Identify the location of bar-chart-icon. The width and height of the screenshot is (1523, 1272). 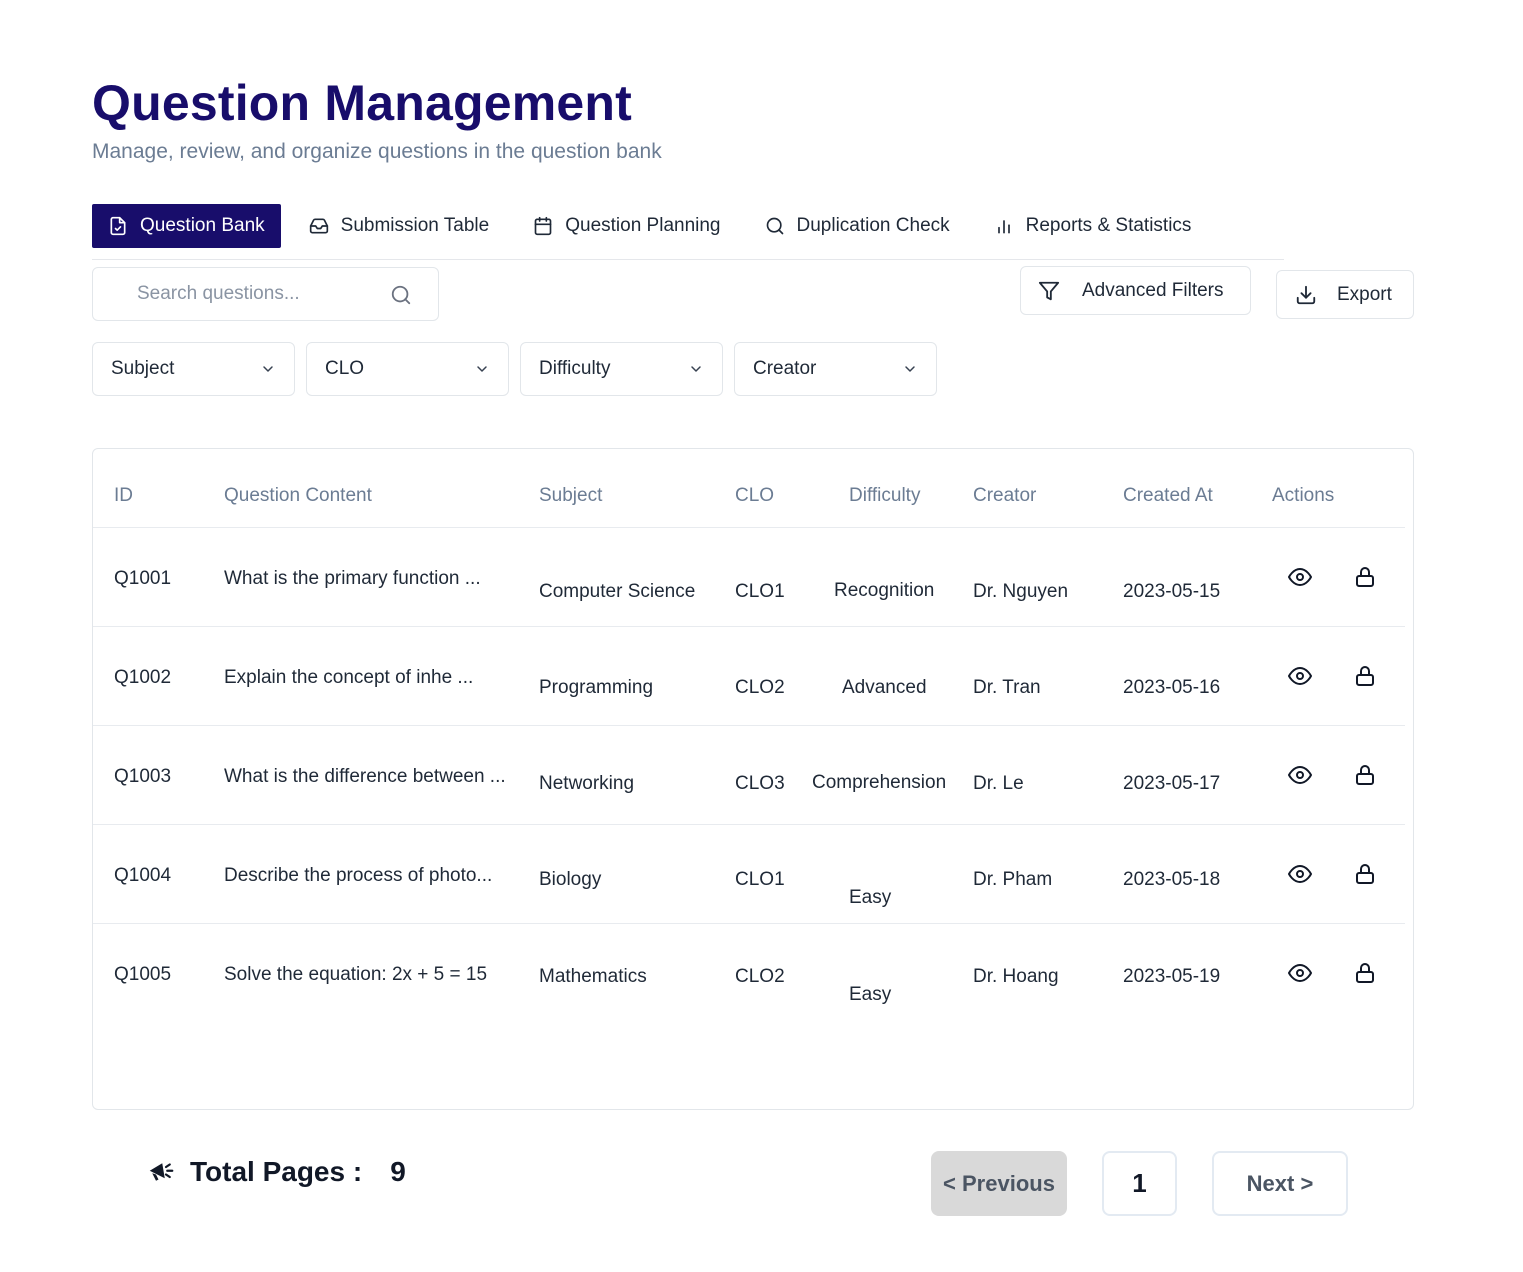
(1003, 227).